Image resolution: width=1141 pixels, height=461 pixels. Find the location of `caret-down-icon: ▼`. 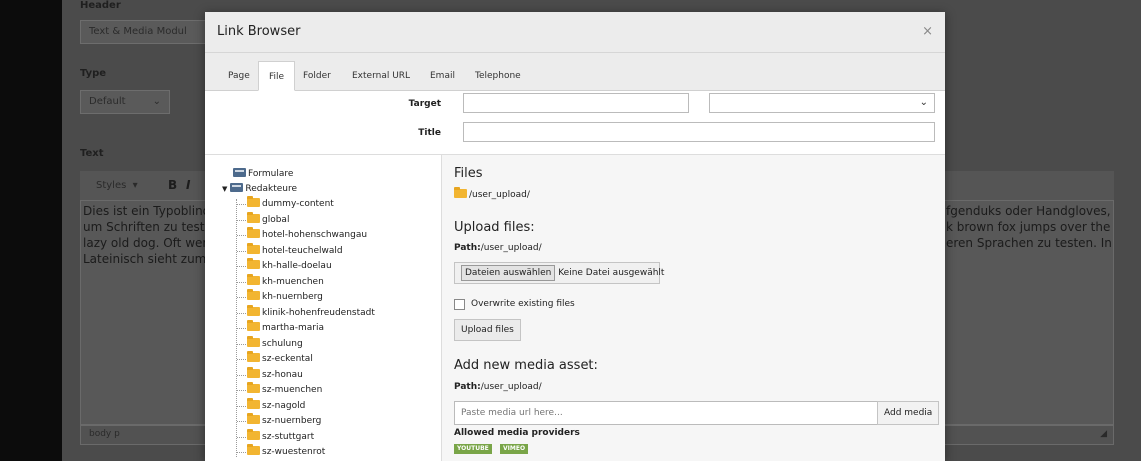

caret-down-icon: ▼ is located at coordinates (224, 189).